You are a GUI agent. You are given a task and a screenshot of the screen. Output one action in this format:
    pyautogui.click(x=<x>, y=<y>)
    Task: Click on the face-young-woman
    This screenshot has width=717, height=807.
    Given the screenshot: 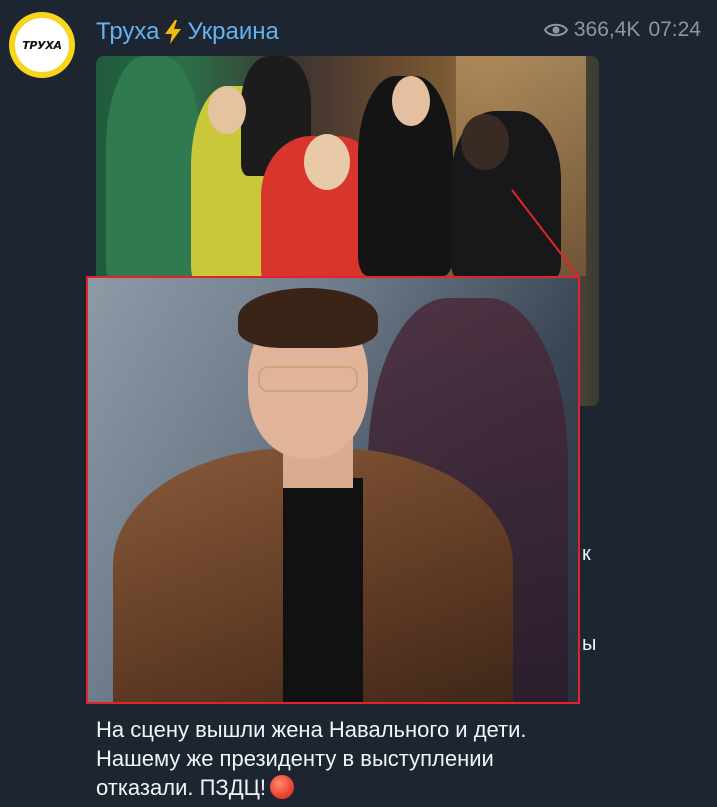 What is the action you would take?
    pyautogui.click(x=227, y=110)
    